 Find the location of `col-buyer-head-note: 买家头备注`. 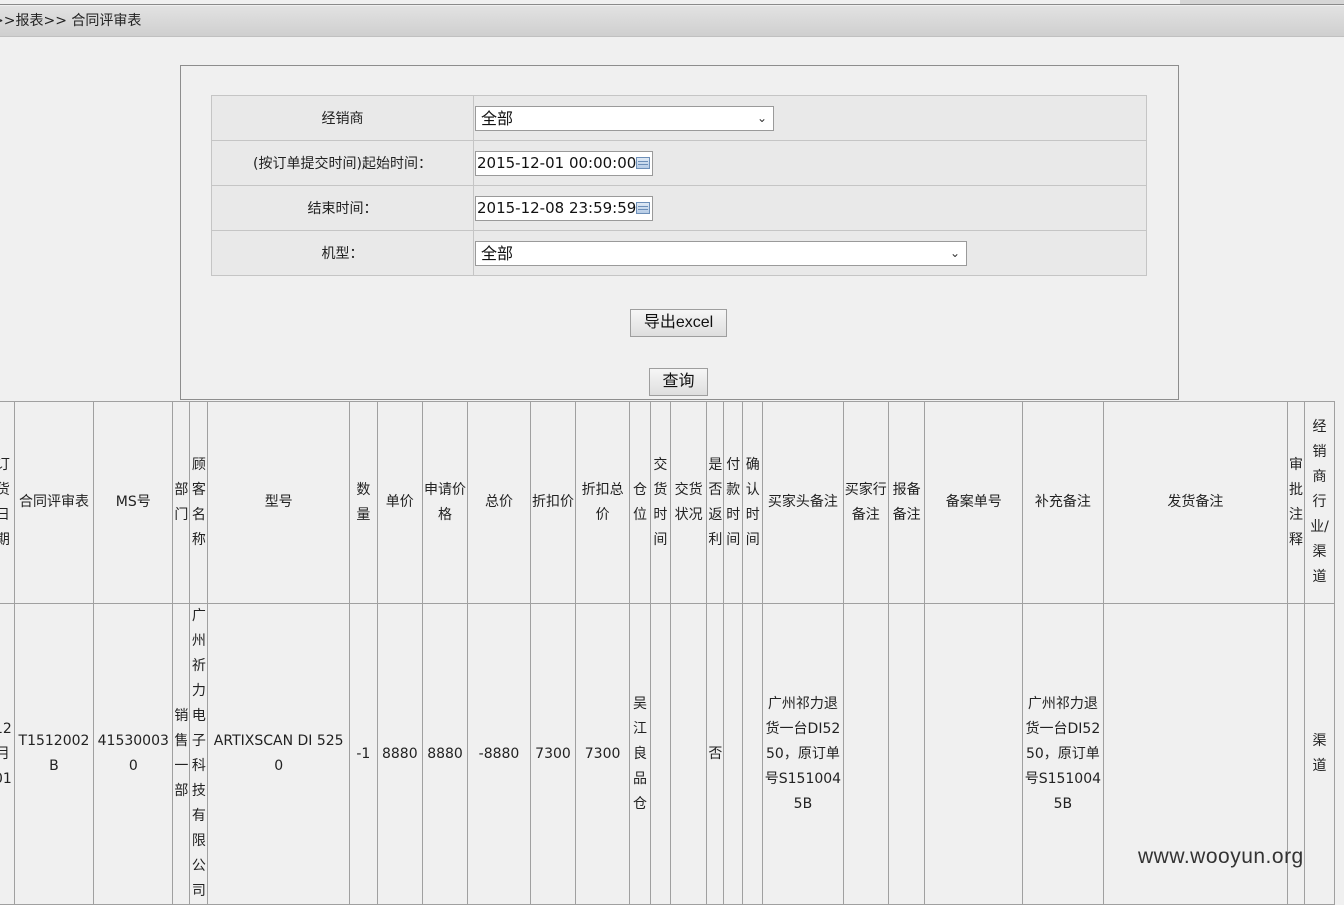

col-buyer-head-note: 买家头备注 is located at coordinates (803, 502).